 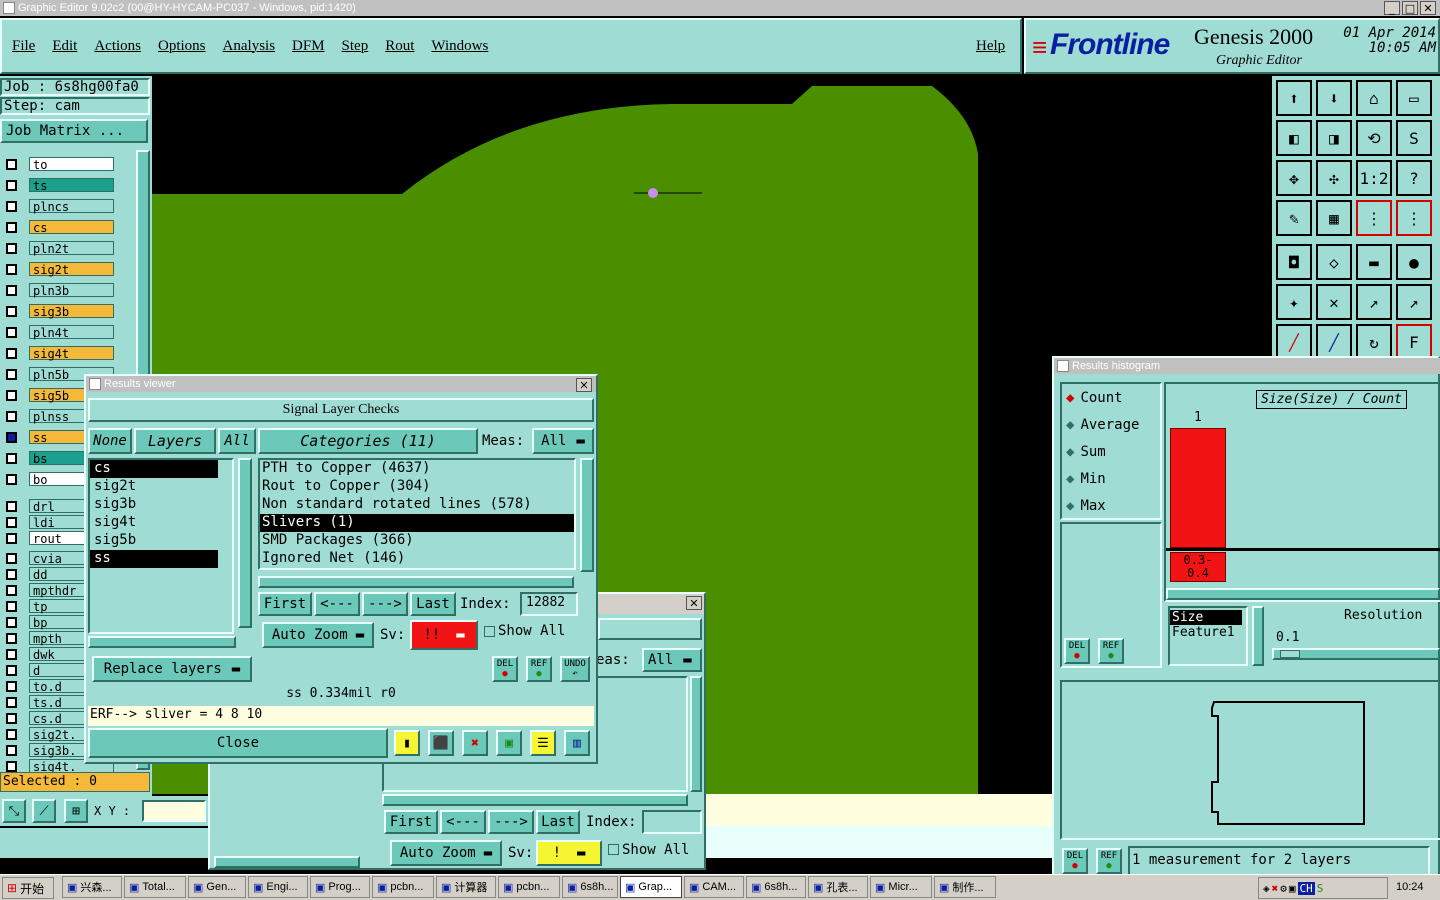 I want to click on back-autozoom-select: Auto Zoom ▬, so click(x=446, y=853).